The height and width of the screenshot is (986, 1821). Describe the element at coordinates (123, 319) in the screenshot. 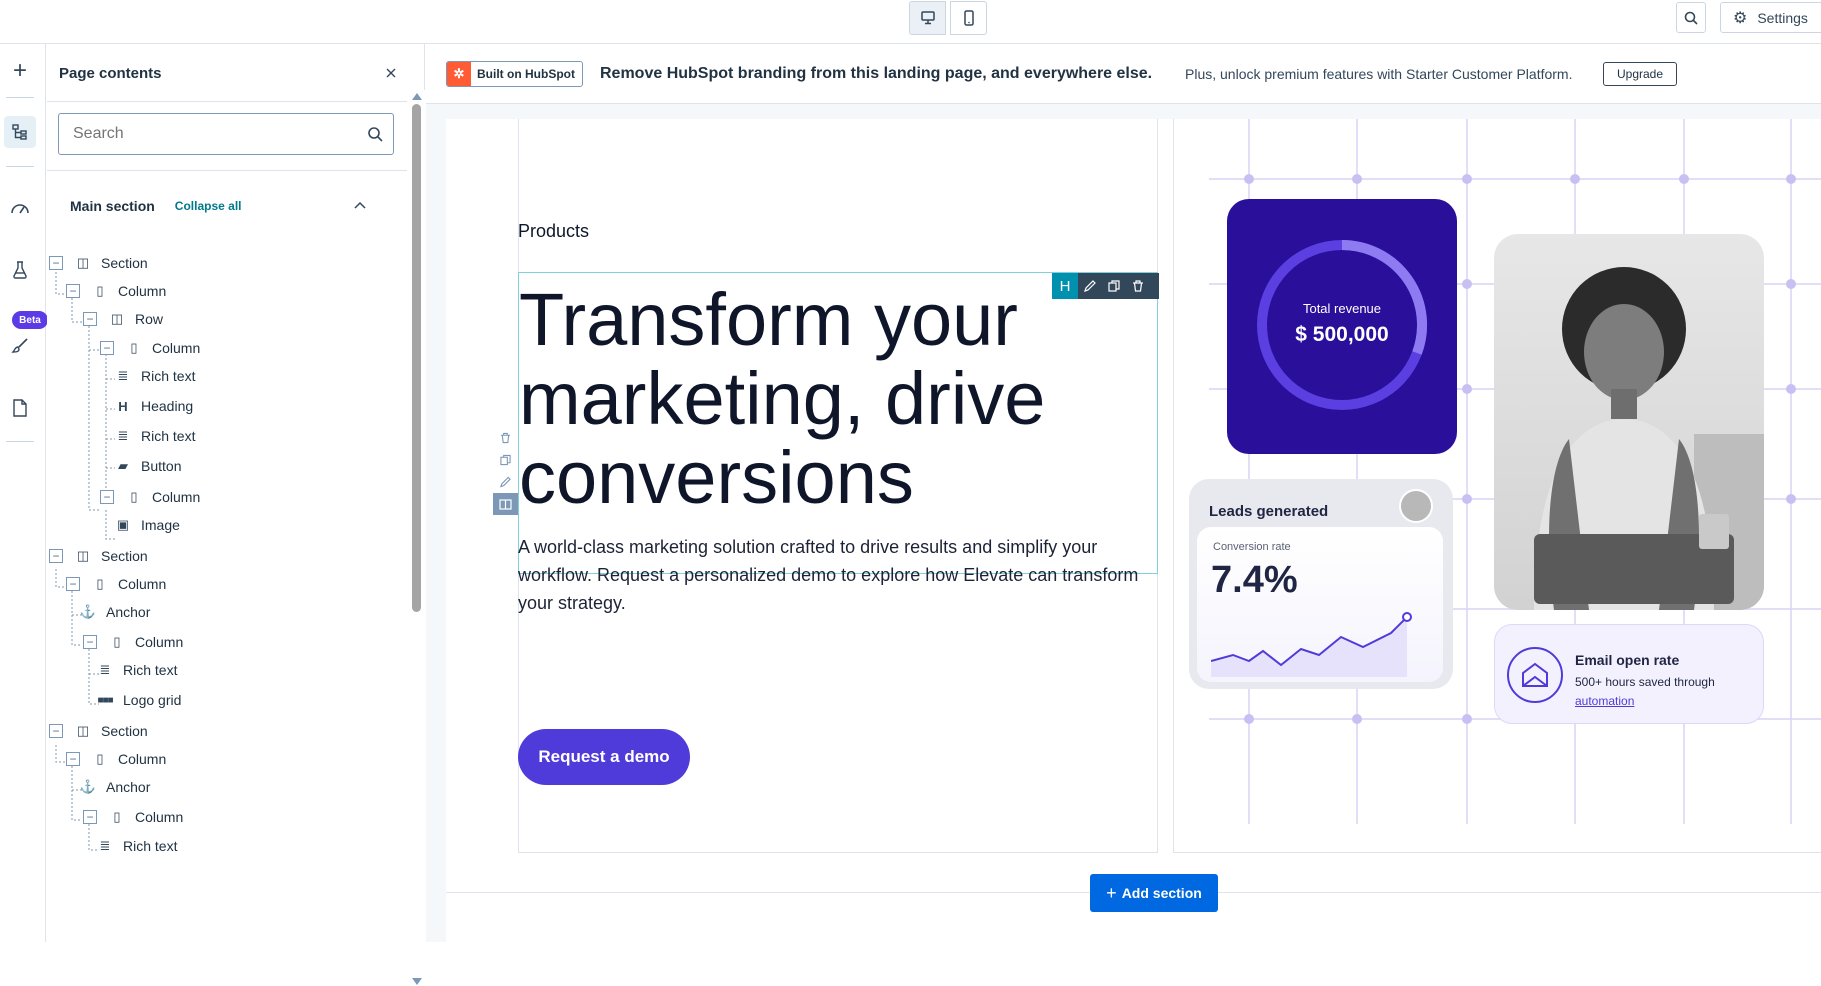

I see `tree-item: − ◫ Row` at that location.